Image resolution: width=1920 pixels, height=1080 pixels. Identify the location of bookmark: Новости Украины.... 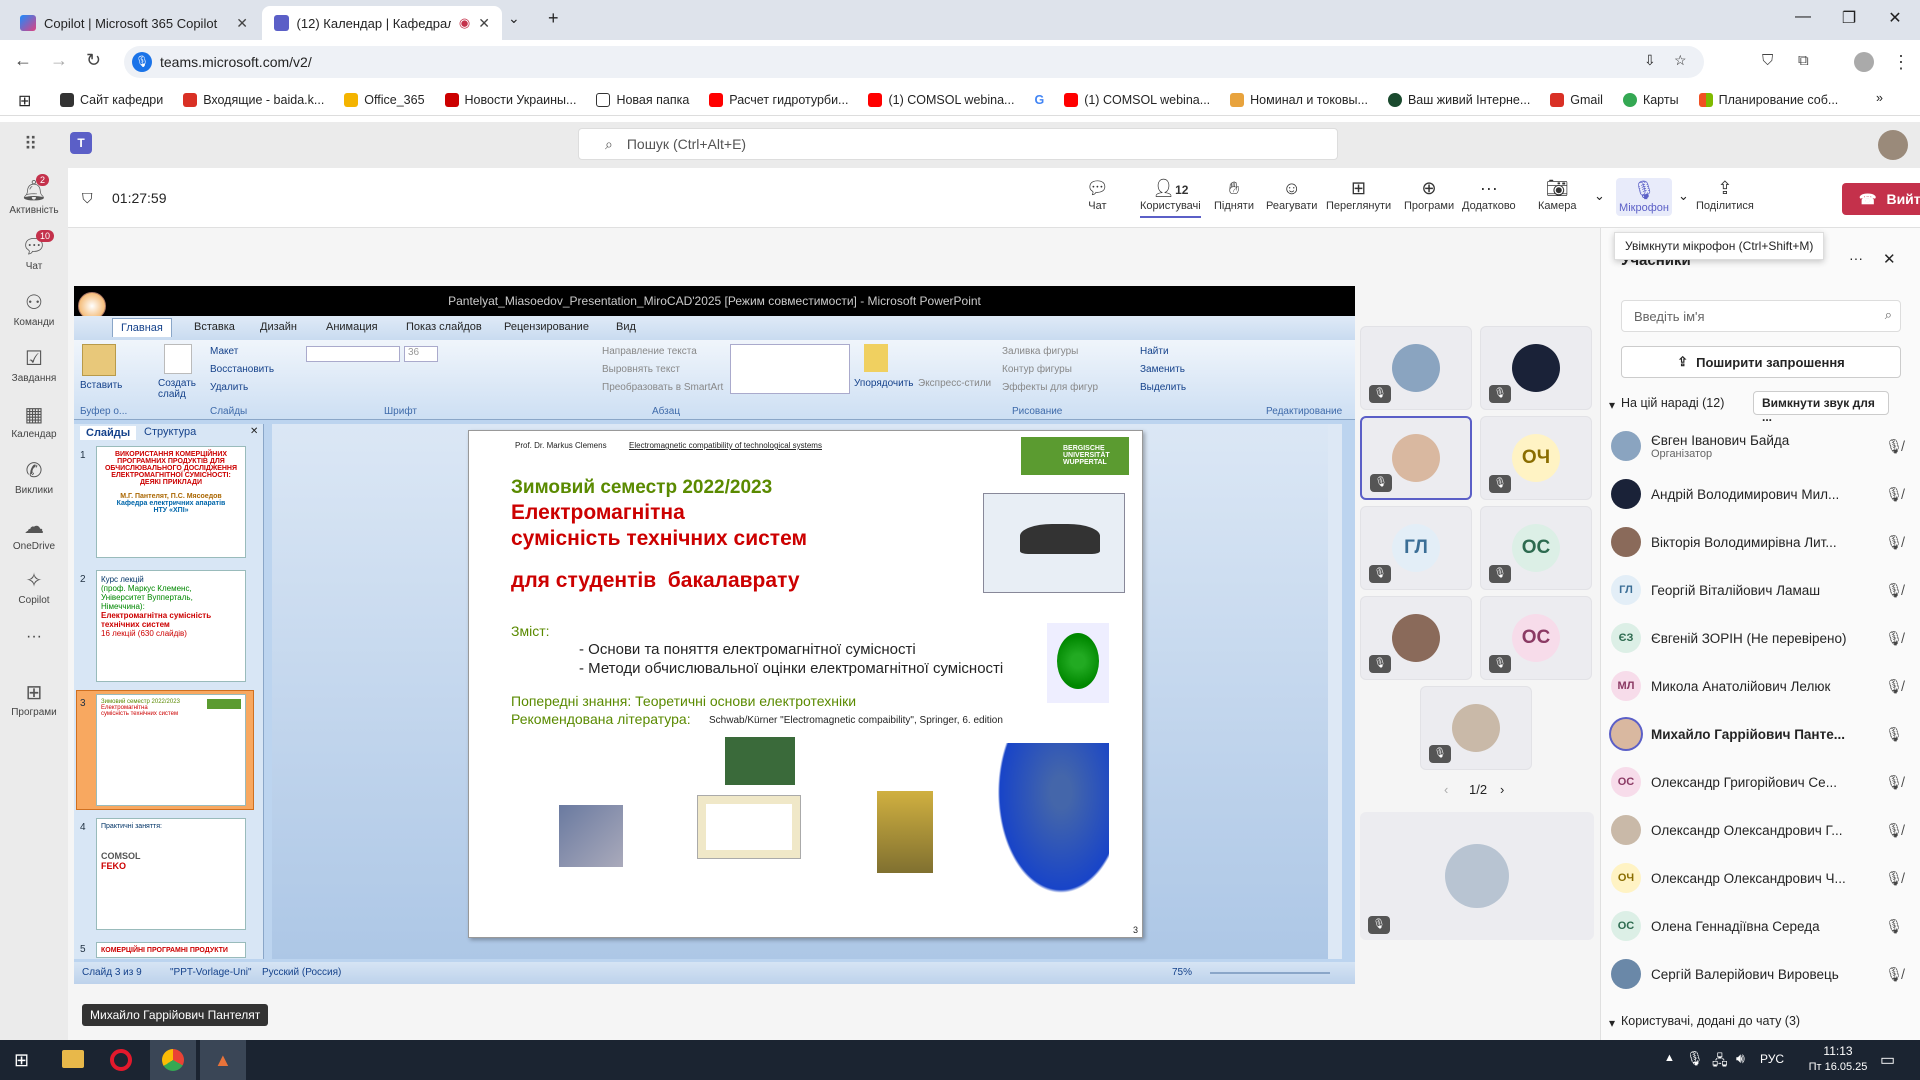
(510, 99).